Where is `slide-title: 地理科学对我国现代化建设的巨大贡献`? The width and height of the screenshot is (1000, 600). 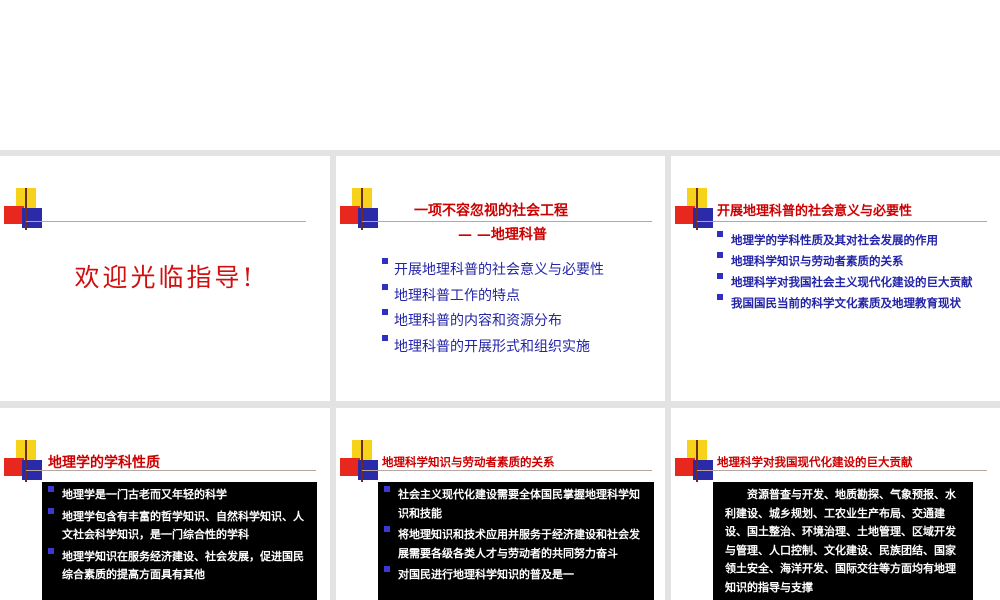
slide-title: 地理科学对我国现代化建设的巨大贡献 is located at coordinates (815, 462).